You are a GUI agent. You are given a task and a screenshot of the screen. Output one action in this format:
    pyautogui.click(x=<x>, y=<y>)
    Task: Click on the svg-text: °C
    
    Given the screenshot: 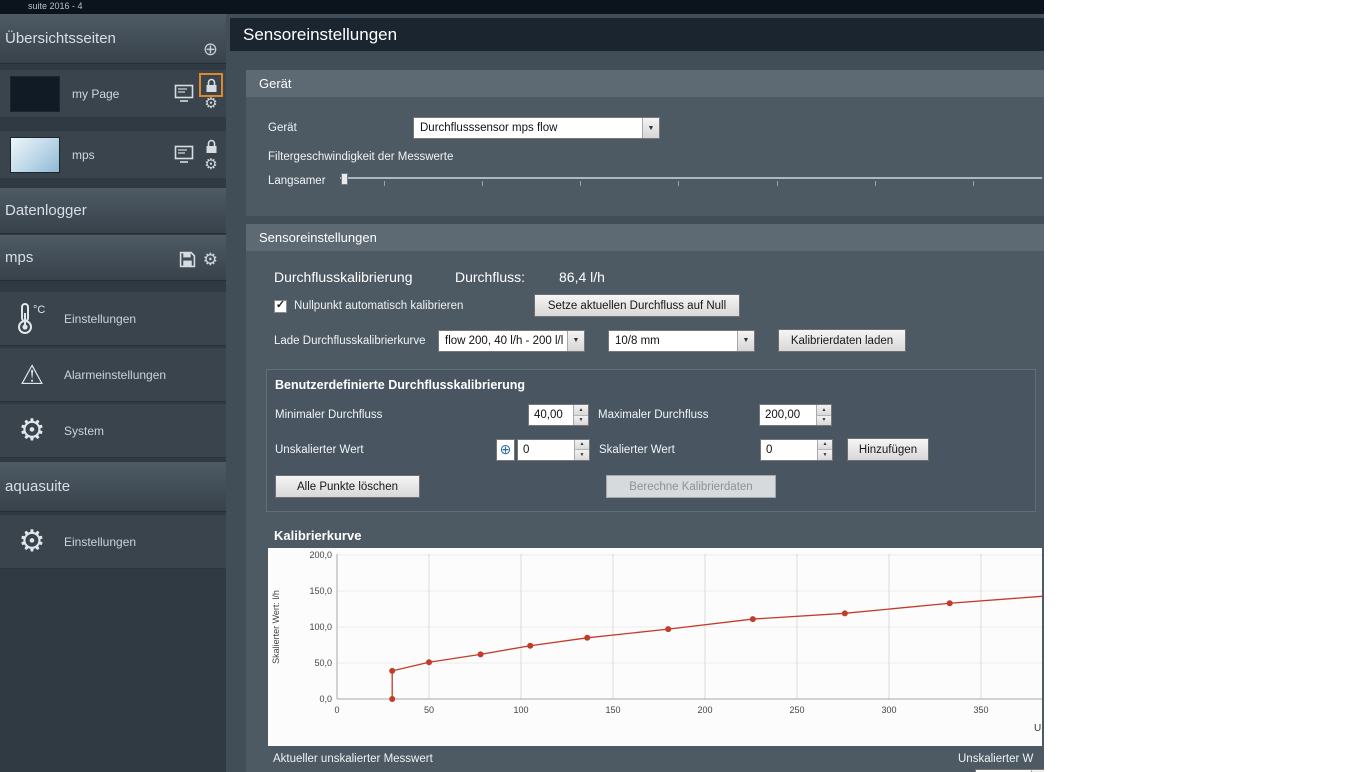 What is the action you would take?
    pyautogui.click(x=39, y=310)
    